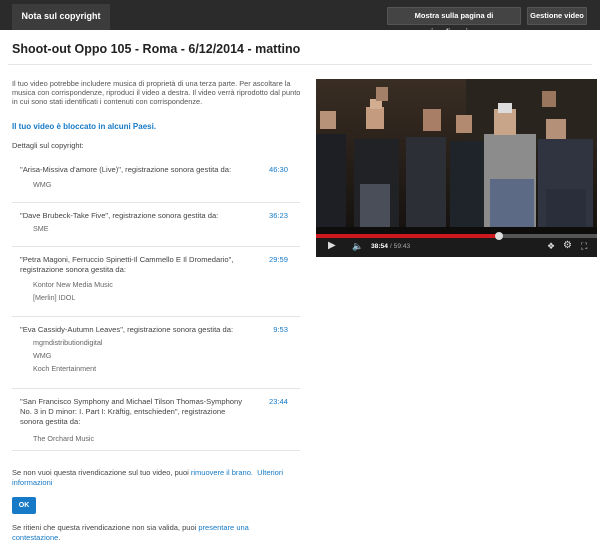 The height and width of the screenshot is (551, 600). I want to click on player-controls: ▶ 🔈 38:54 / 59:43 ❖ ⚙ ⛶, so click(456, 244).